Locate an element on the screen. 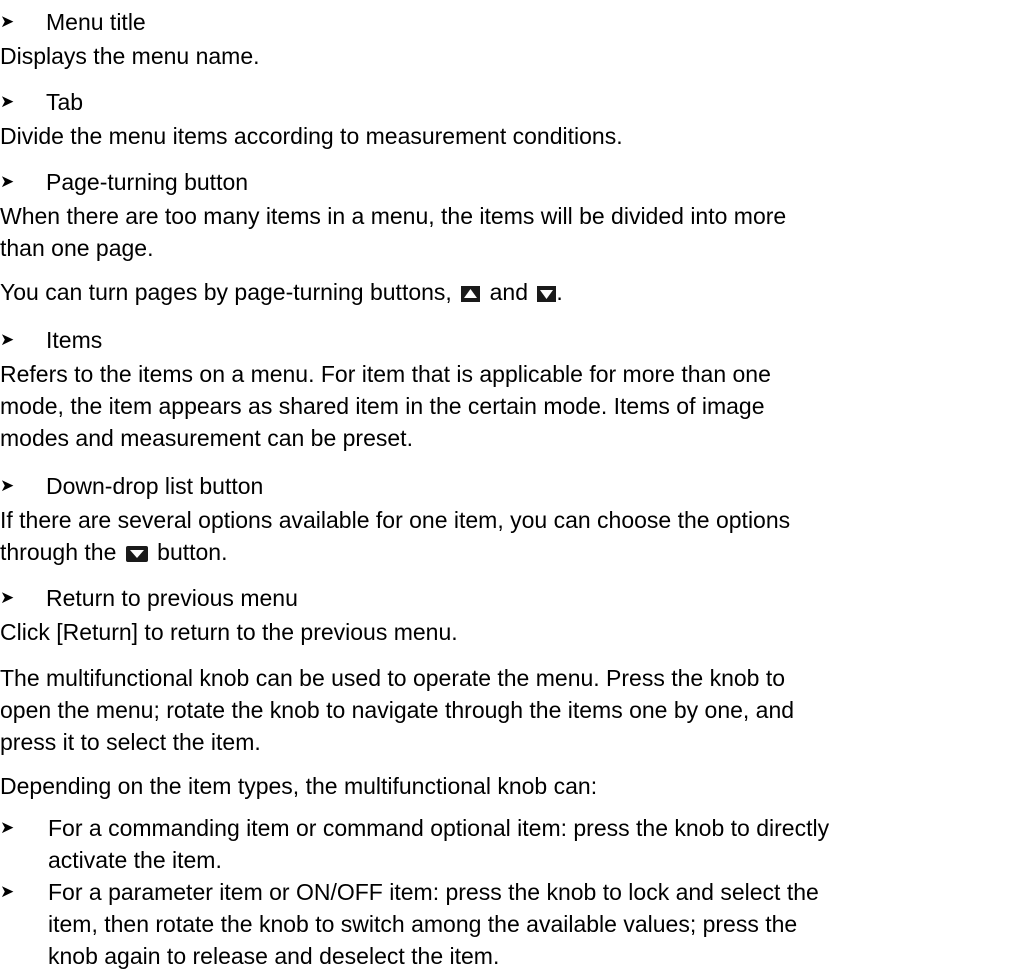 The height and width of the screenshot is (974, 1022). section-heading-return: ➤ Return to previous menu is located at coordinates (149, 598).